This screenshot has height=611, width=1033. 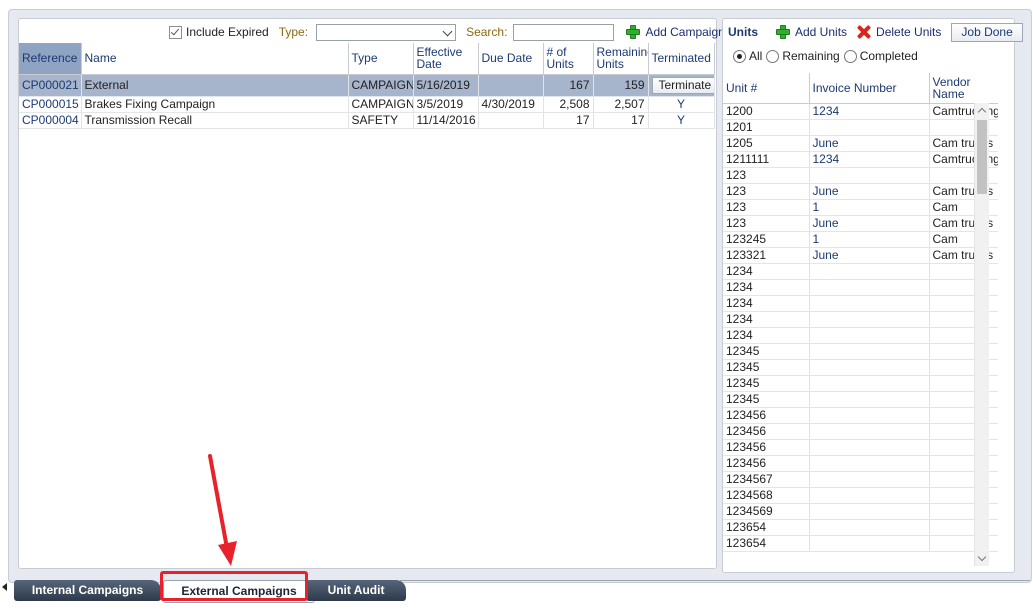 What do you see at coordinates (682, 85) in the screenshot?
I see `terminate-button: Terminate` at bounding box center [682, 85].